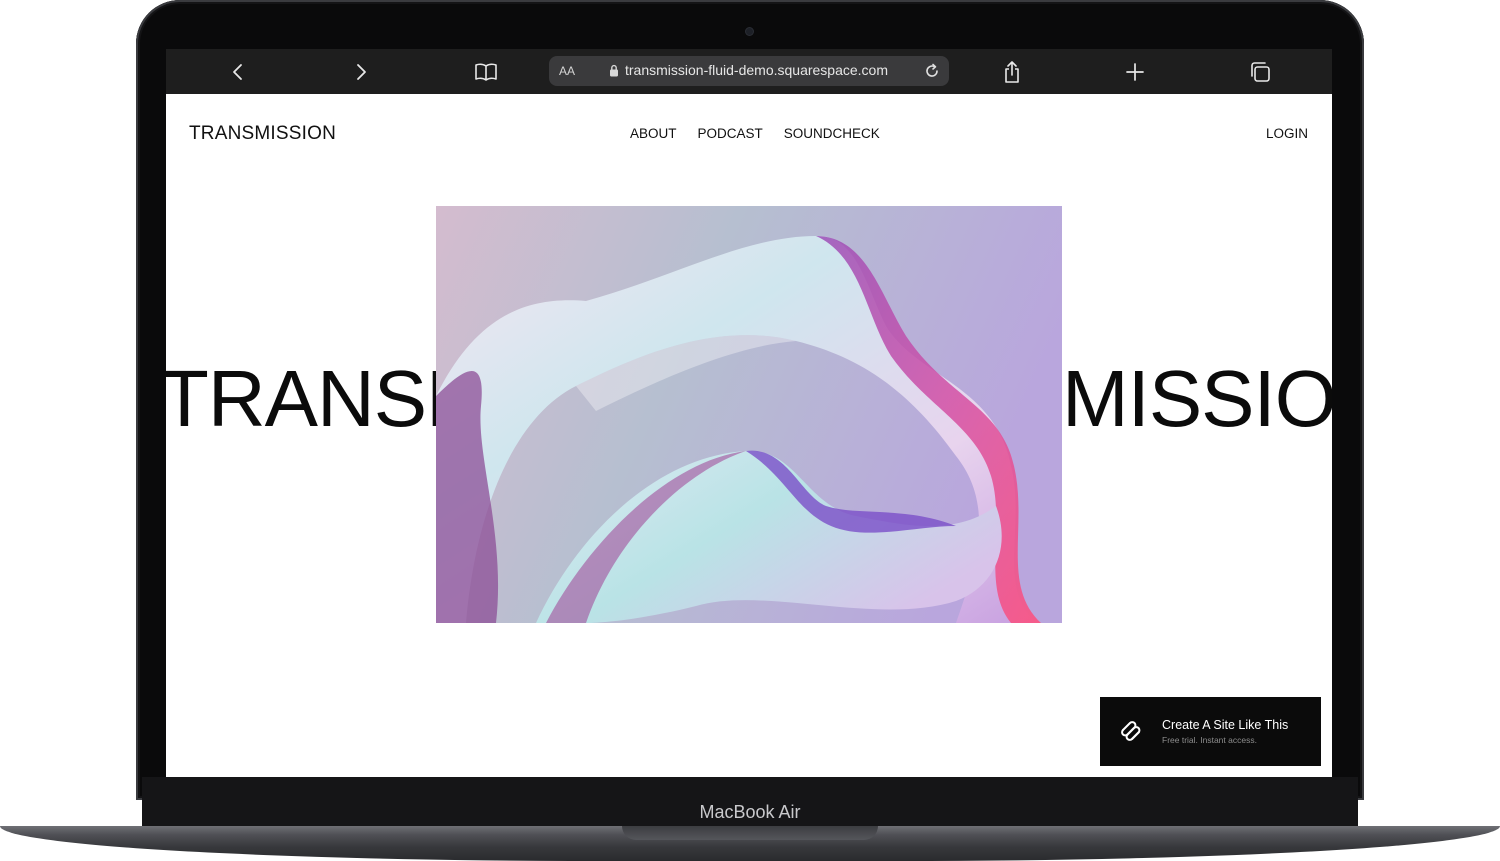  I want to click on laptop-base-notch, so click(750, 833).